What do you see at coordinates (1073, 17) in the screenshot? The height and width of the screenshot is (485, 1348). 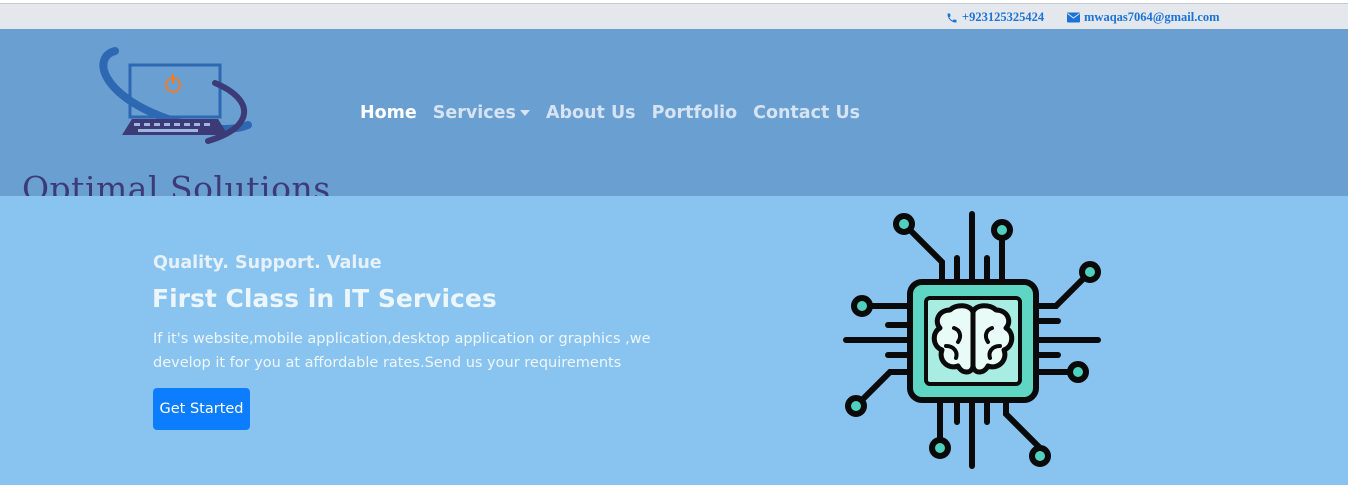 I see `envelope-icon` at bounding box center [1073, 17].